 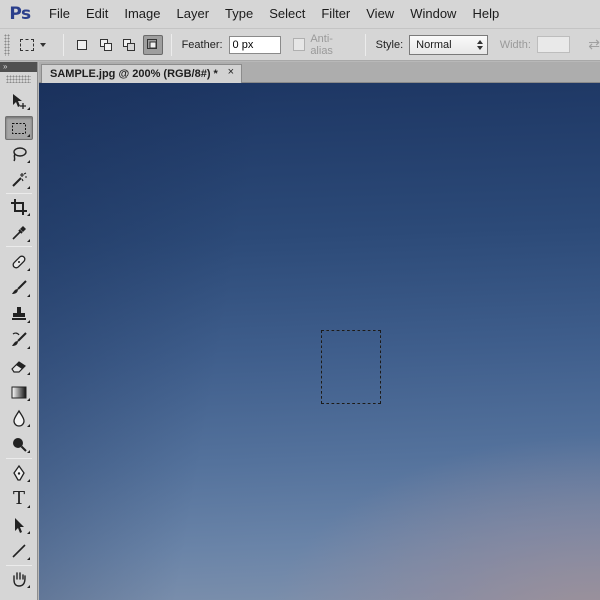 What do you see at coordinates (202, 44) in the screenshot?
I see `feather-label: Feather:` at bounding box center [202, 44].